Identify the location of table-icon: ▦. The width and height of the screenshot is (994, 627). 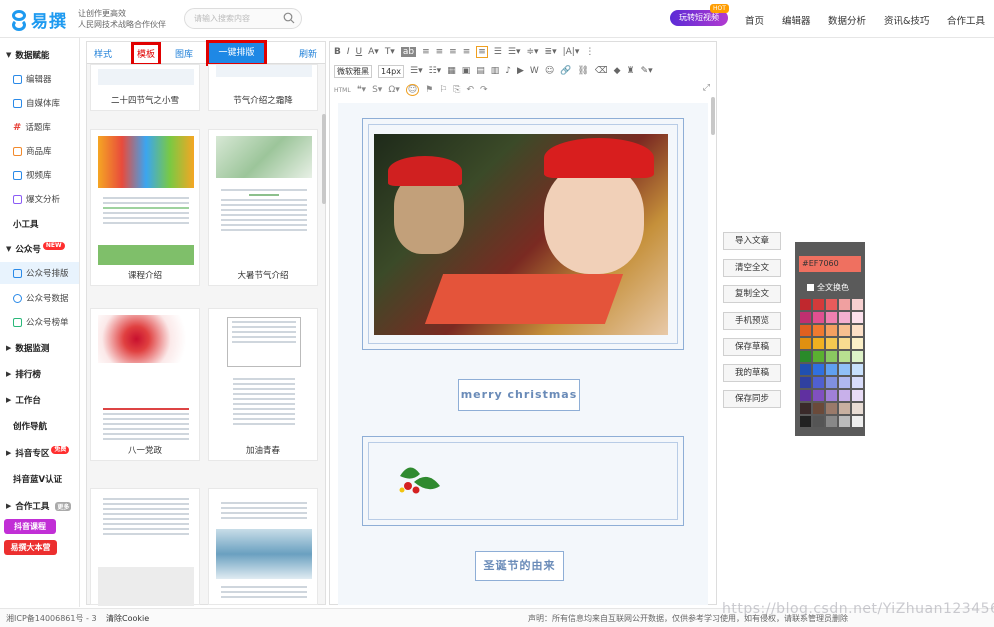
(451, 71).